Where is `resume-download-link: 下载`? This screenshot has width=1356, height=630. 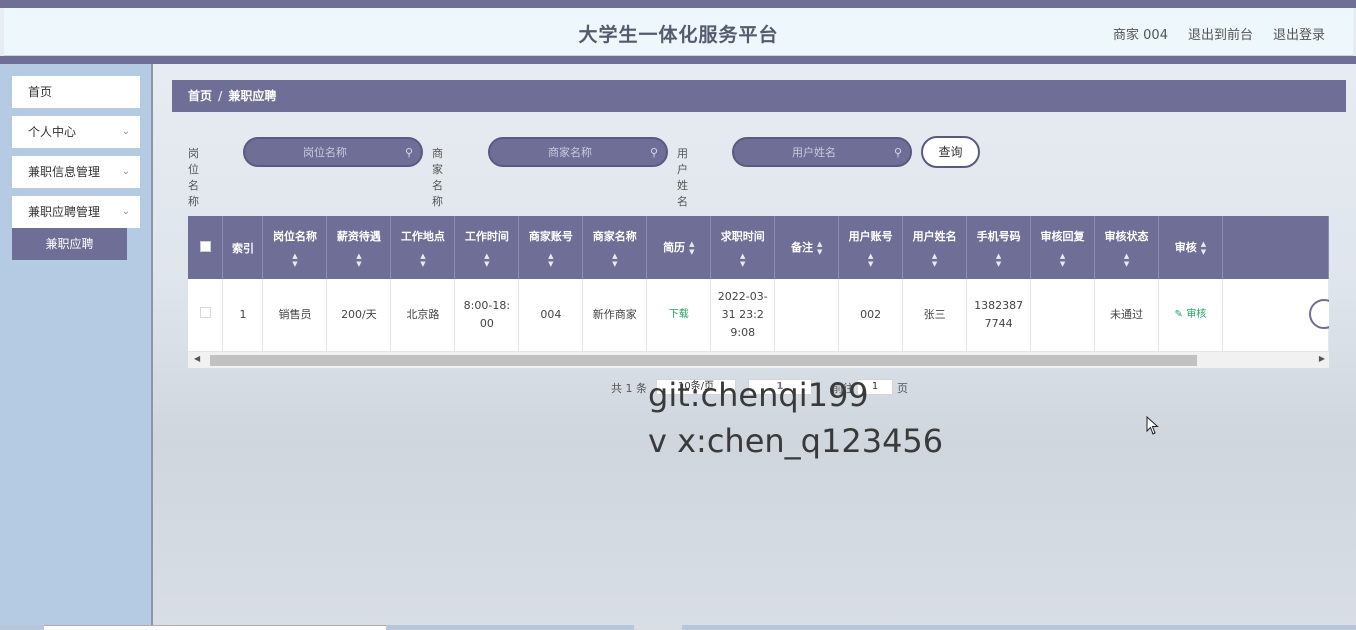 resume-download-link: 下载 is located at coordinates (679, 314).